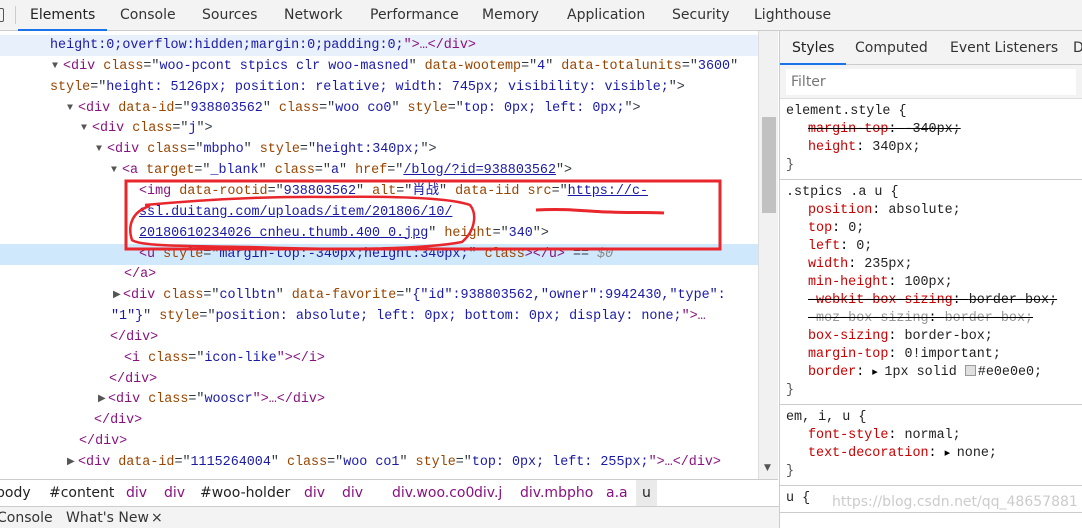  I want to click on property-value: none;, so click(977, 453).